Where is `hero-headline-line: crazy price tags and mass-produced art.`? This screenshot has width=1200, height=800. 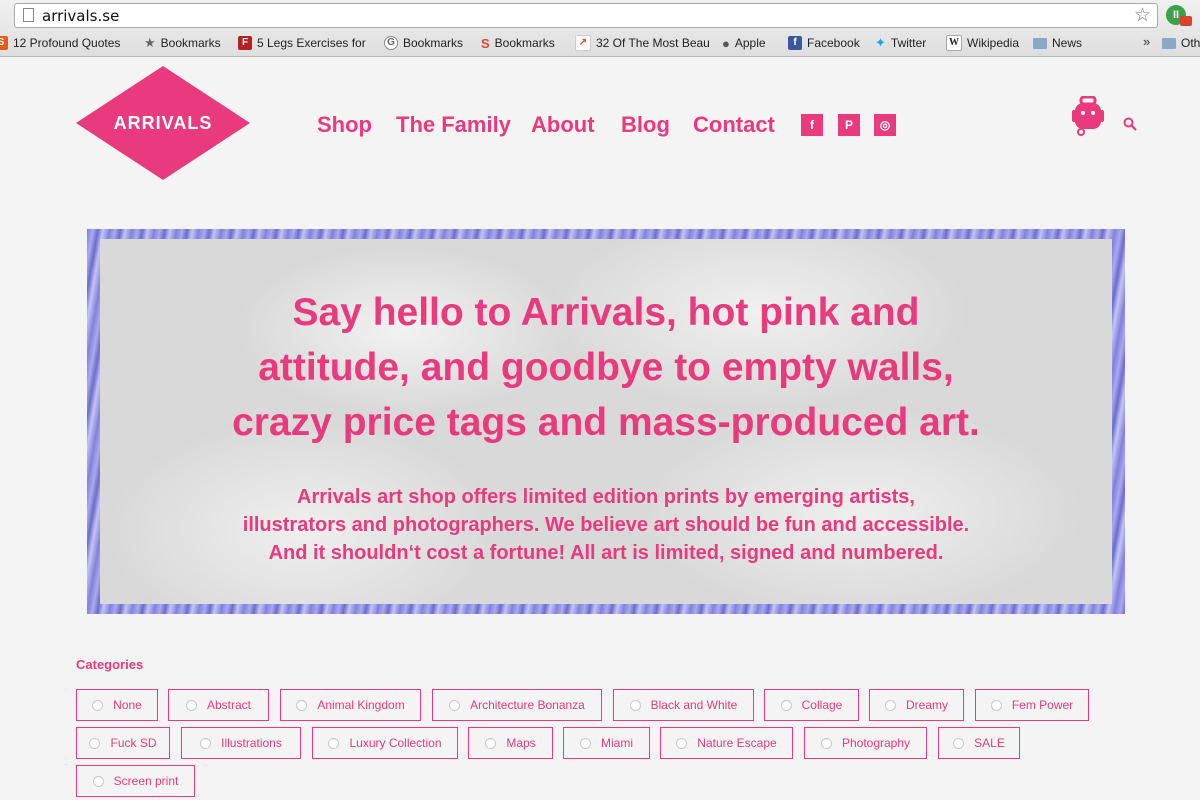
hero-headline-line: crazy price tags and mass-produced art. is located at coordinates (606, 422).